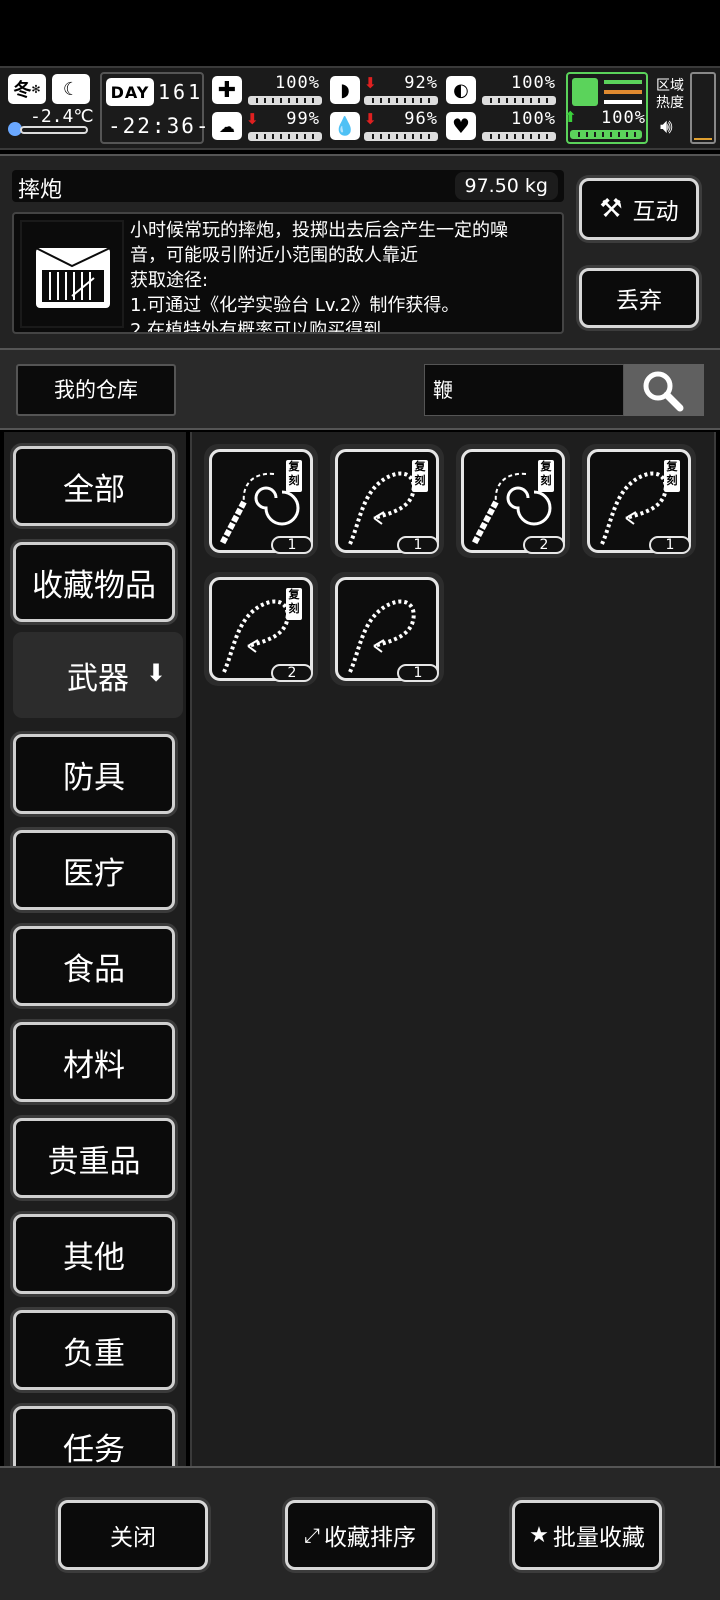  What do you see at coordinates (94, 774) in the screenshot?
I see `category-armor: 防具` at bounding box center [94, 774].